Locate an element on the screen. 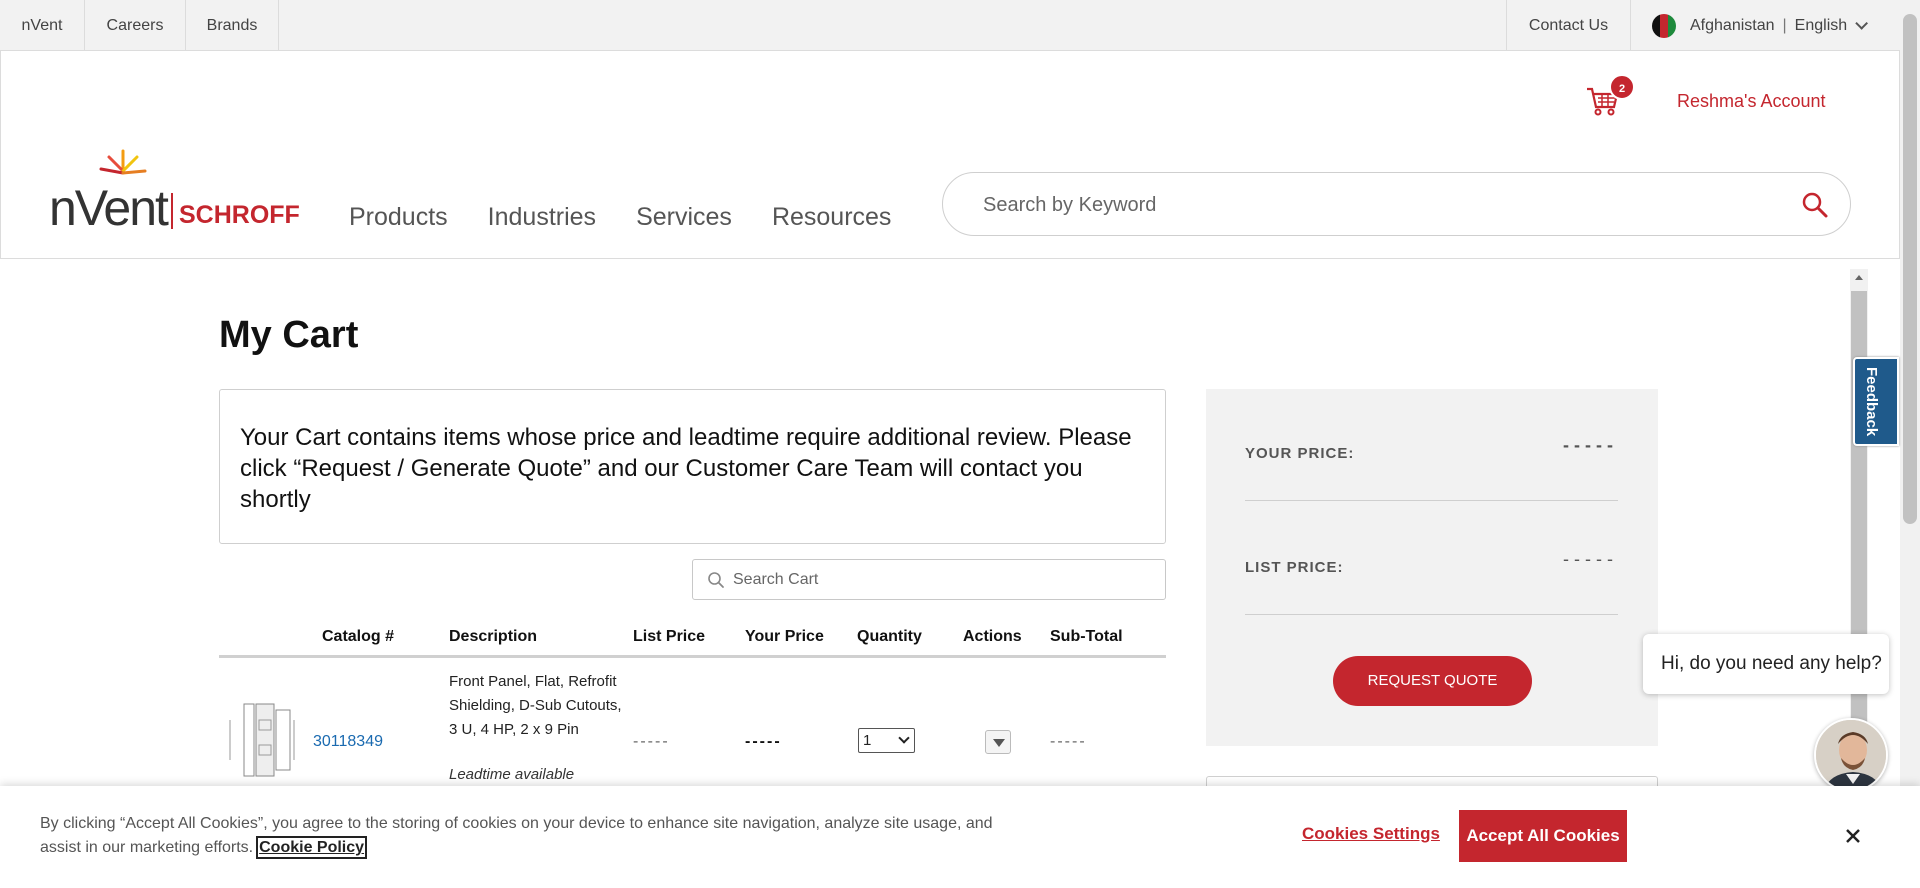  locale-selector: Afghanistan | English is located at coordinates (1766, 25).